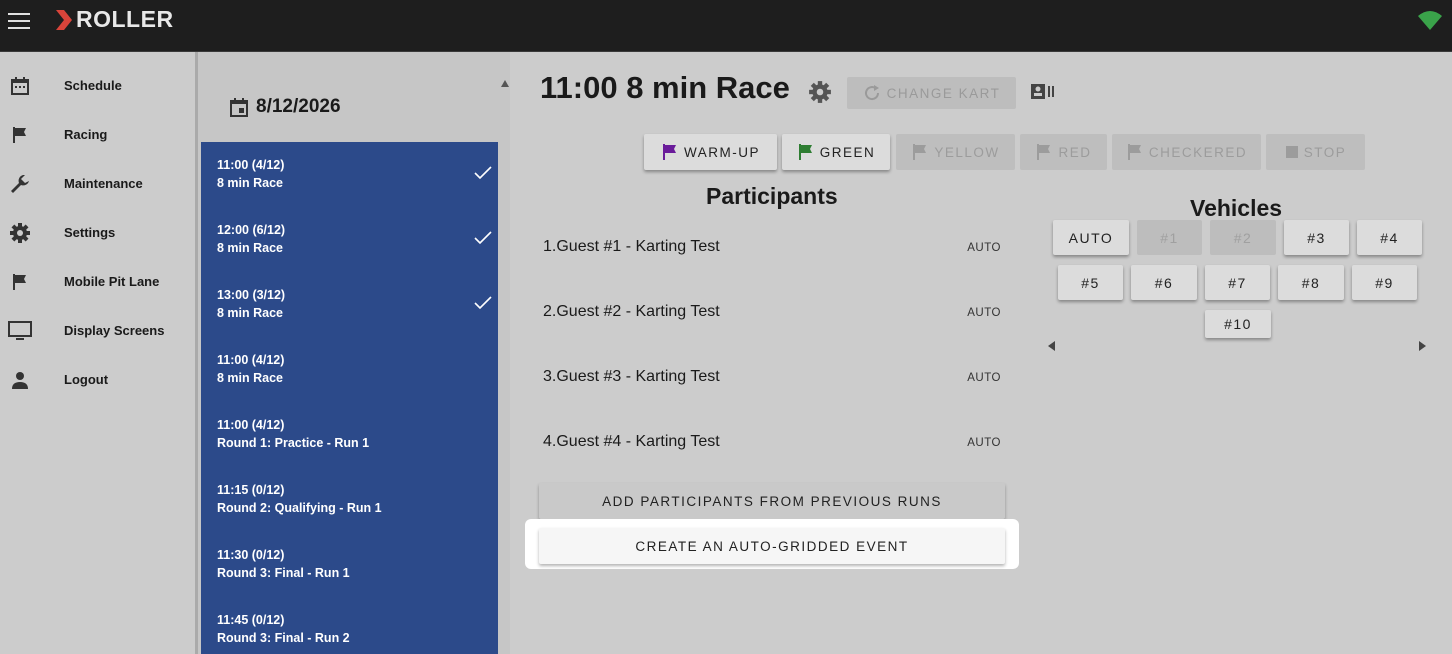 Image resolution: width=1452 pixels, height=654 pixels. I want to click on nav-label: Schedule, so click(93, 85).